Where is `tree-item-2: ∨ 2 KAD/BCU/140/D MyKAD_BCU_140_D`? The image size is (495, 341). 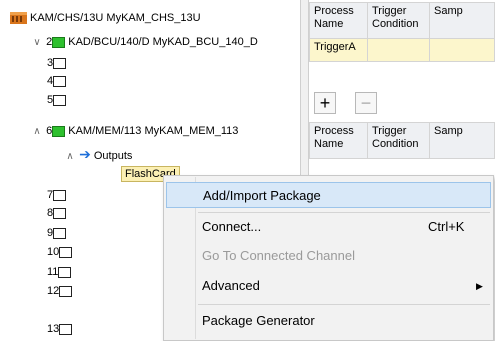 tree-item-2: ∨ 2 KAD/BCU/140/D MyKAD_BCU_140_D is located at coordinates (144, 42).